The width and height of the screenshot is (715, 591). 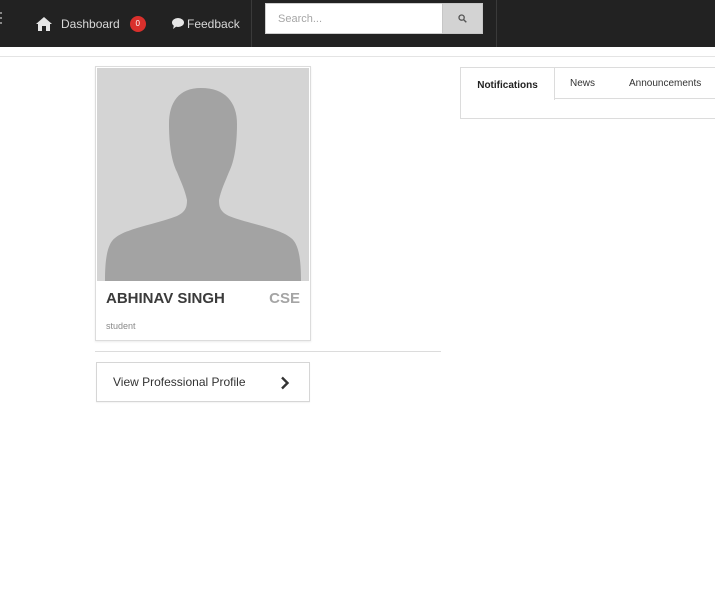 What do you see at coordinates (213, 23) in the screenshot?
I see `nav-feedback-label: Feedback` at bounding box center [213, 23].